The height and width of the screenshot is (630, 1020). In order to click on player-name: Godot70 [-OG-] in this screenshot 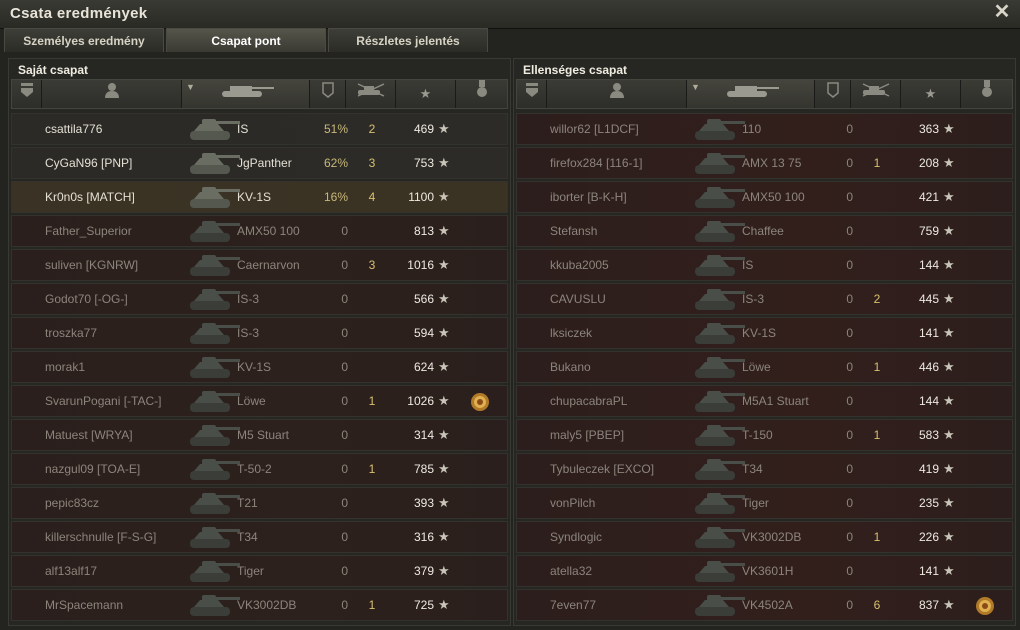, I will do `click(86, 299)`.